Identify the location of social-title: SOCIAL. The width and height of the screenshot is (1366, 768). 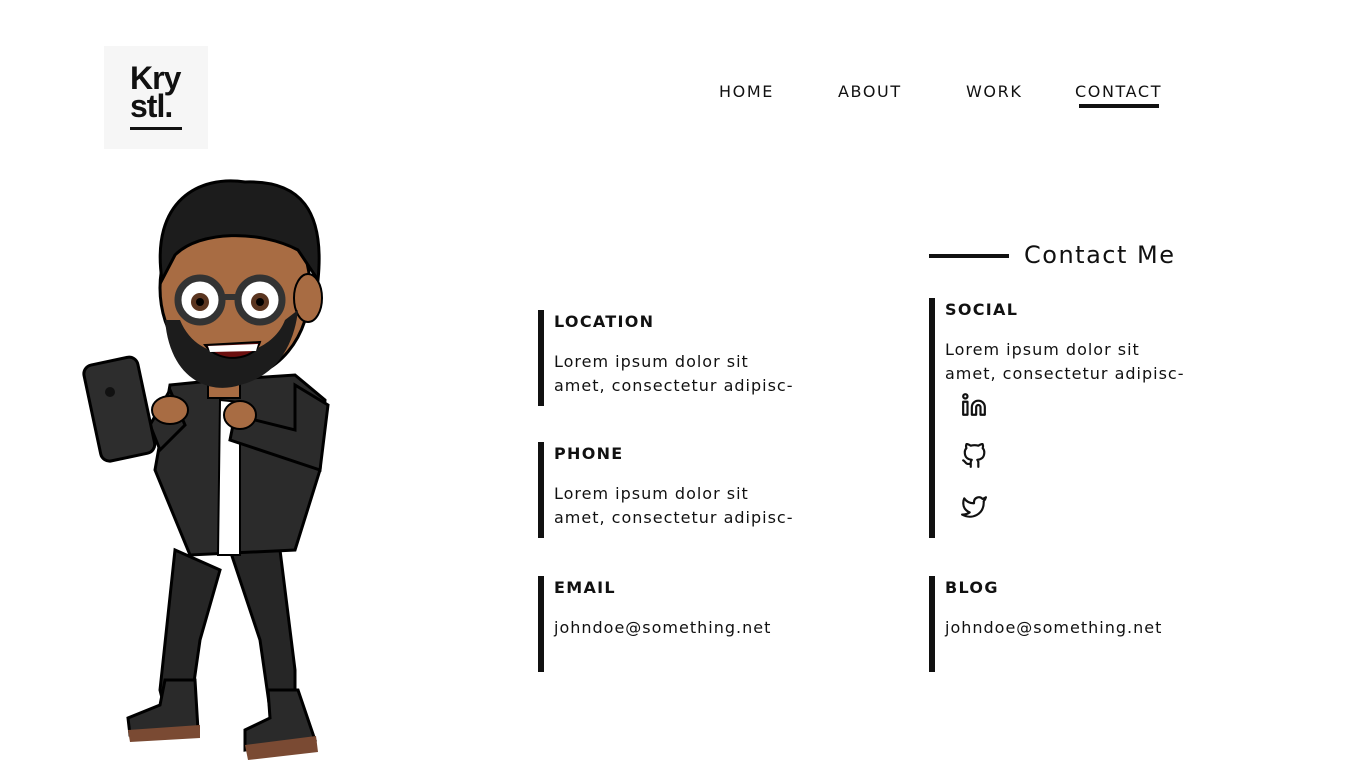
(982, 309).